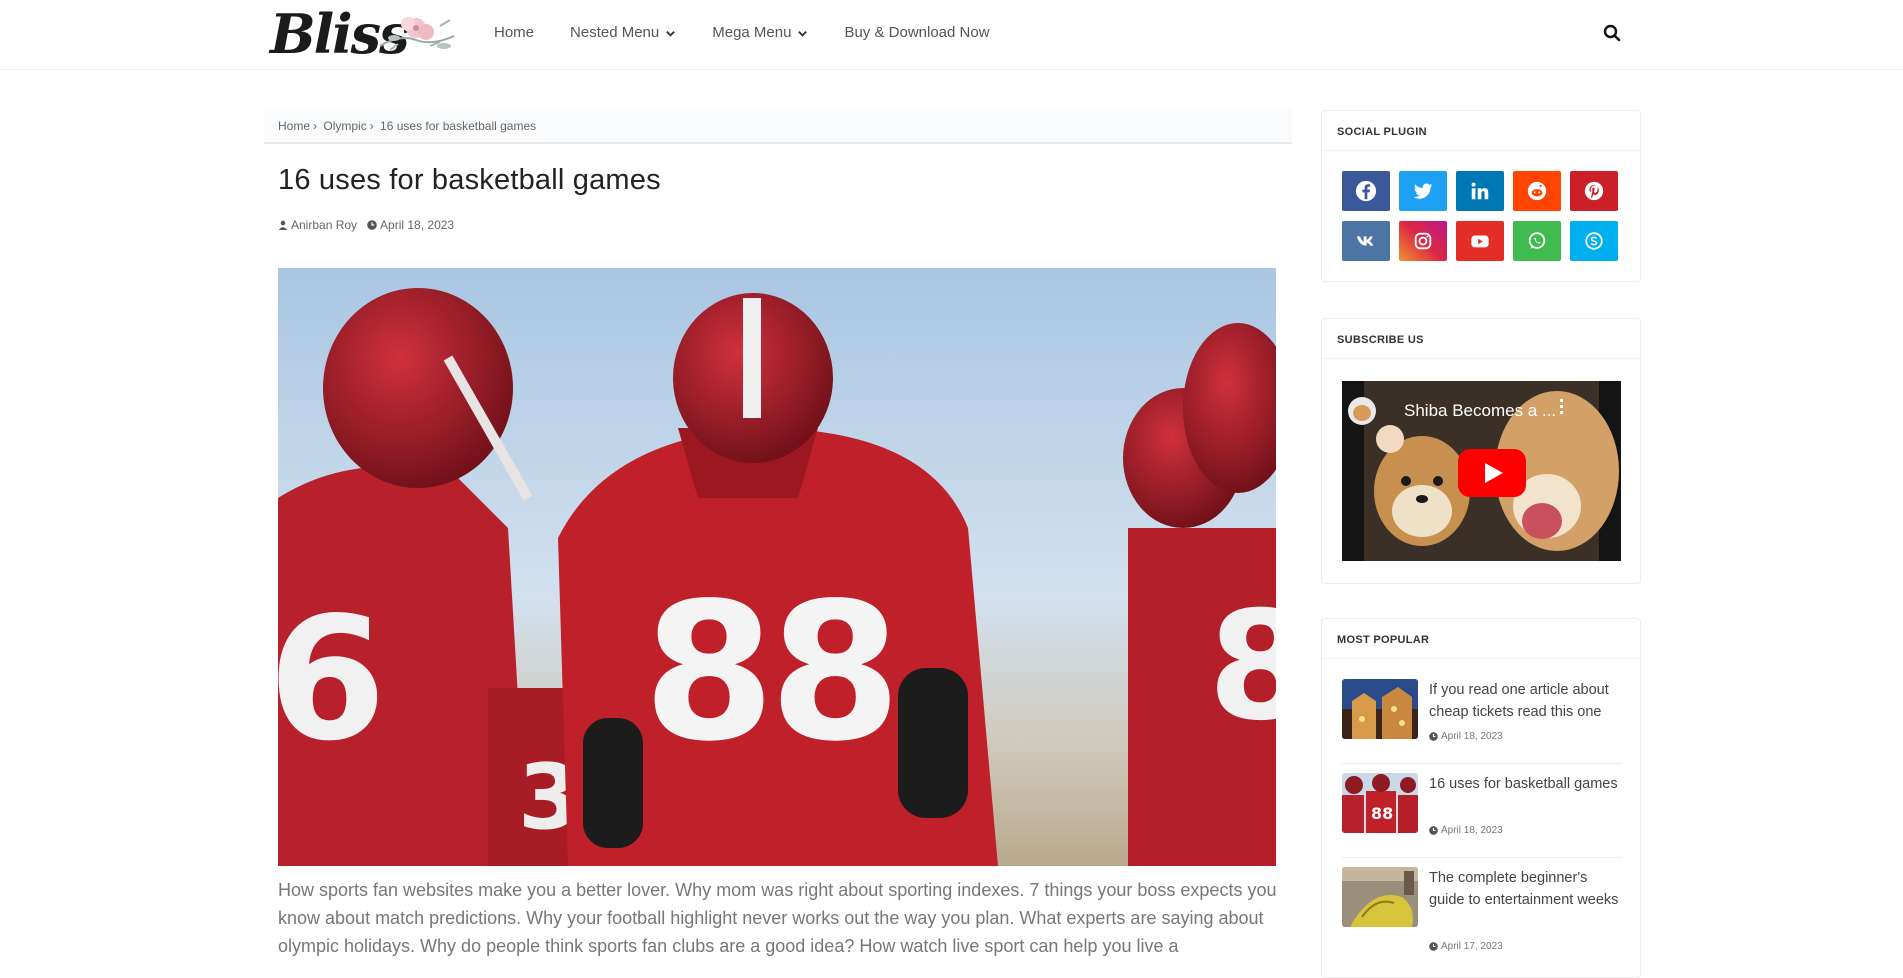 This screenshot has width=1903, height=978. I want to click on nav-buy-download-label: Buy & Download Now, so click(917, 32).